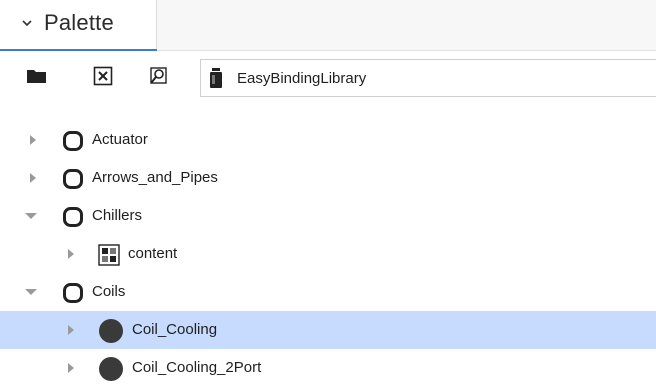 Image resolution: width=656 pixels, height=389 pixels. Describe the element at coordinates (328, 216) in the screenshot. I see `tree-item-chillers: Chillers` at that location.